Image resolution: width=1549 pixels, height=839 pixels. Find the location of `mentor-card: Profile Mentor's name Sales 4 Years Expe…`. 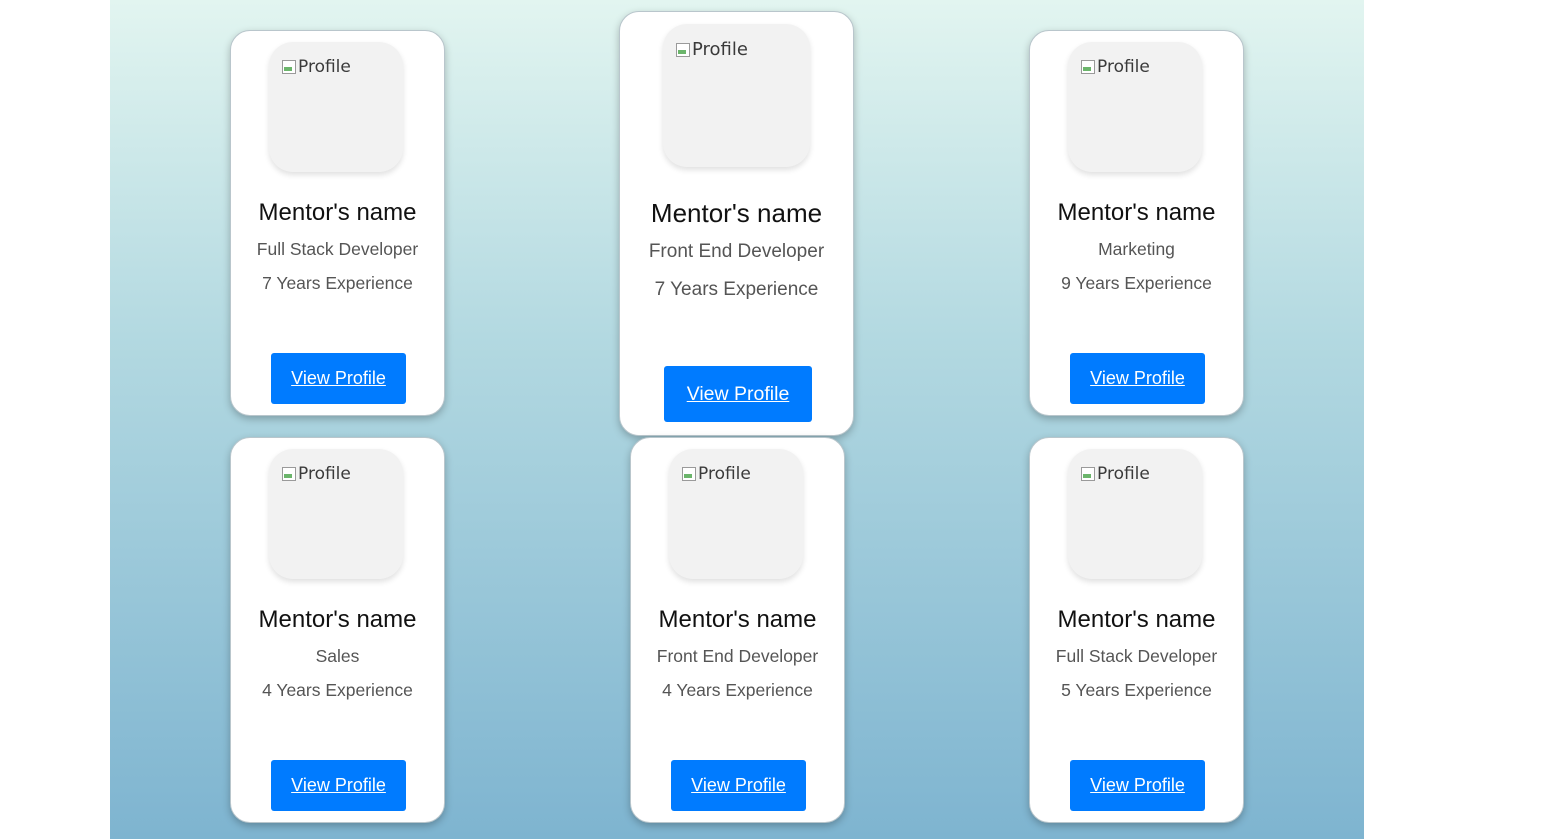

mentor-card: Profile Mentor's name Sales 4 Years Expe… is located at coordinates (337, 630).